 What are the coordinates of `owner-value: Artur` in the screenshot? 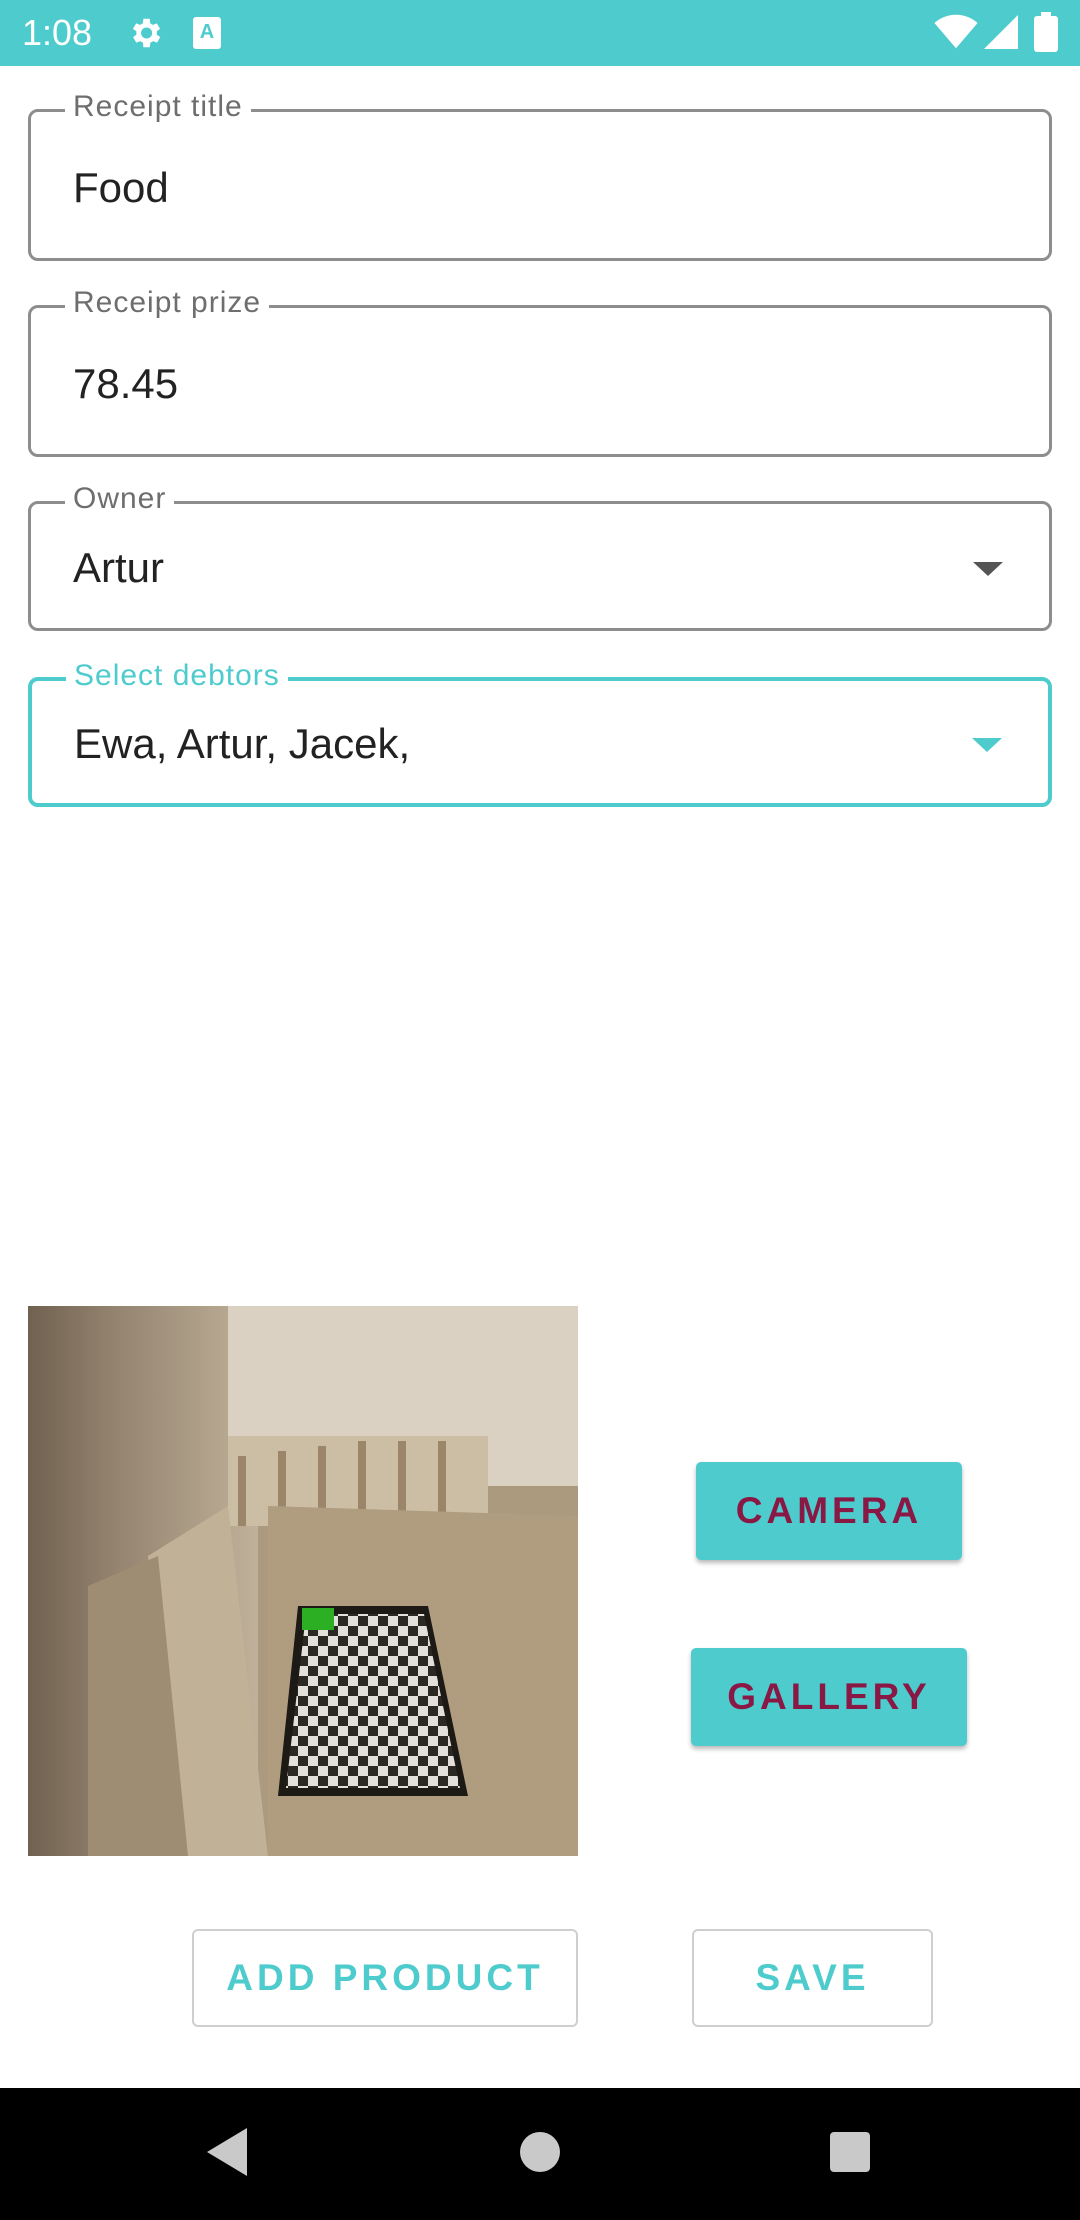 It's located at (119, 567).